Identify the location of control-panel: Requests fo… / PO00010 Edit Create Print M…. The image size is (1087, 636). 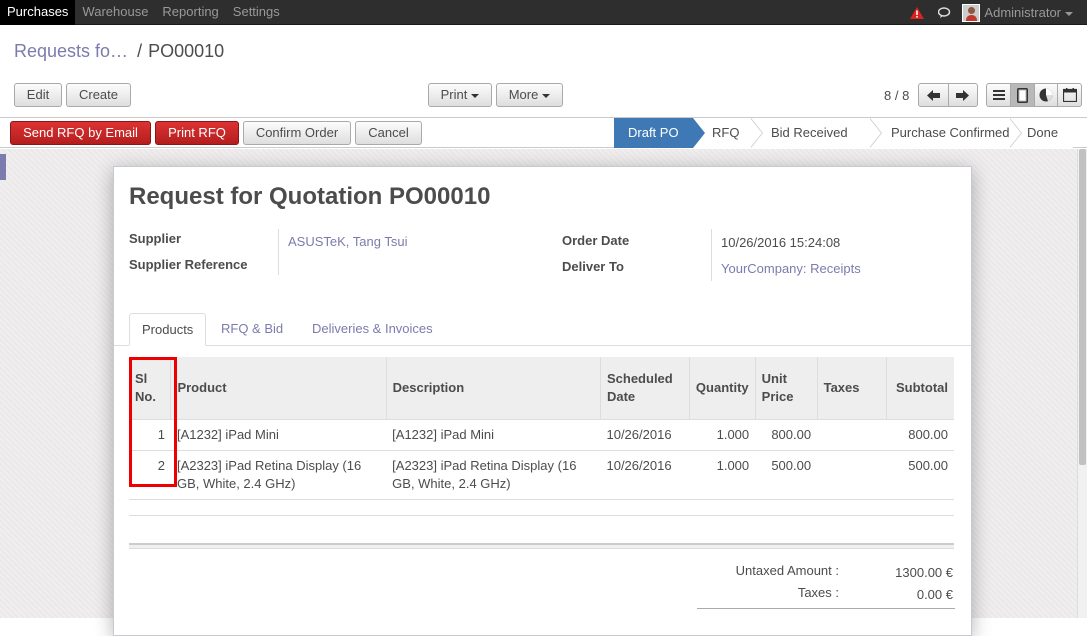
(543, 72).